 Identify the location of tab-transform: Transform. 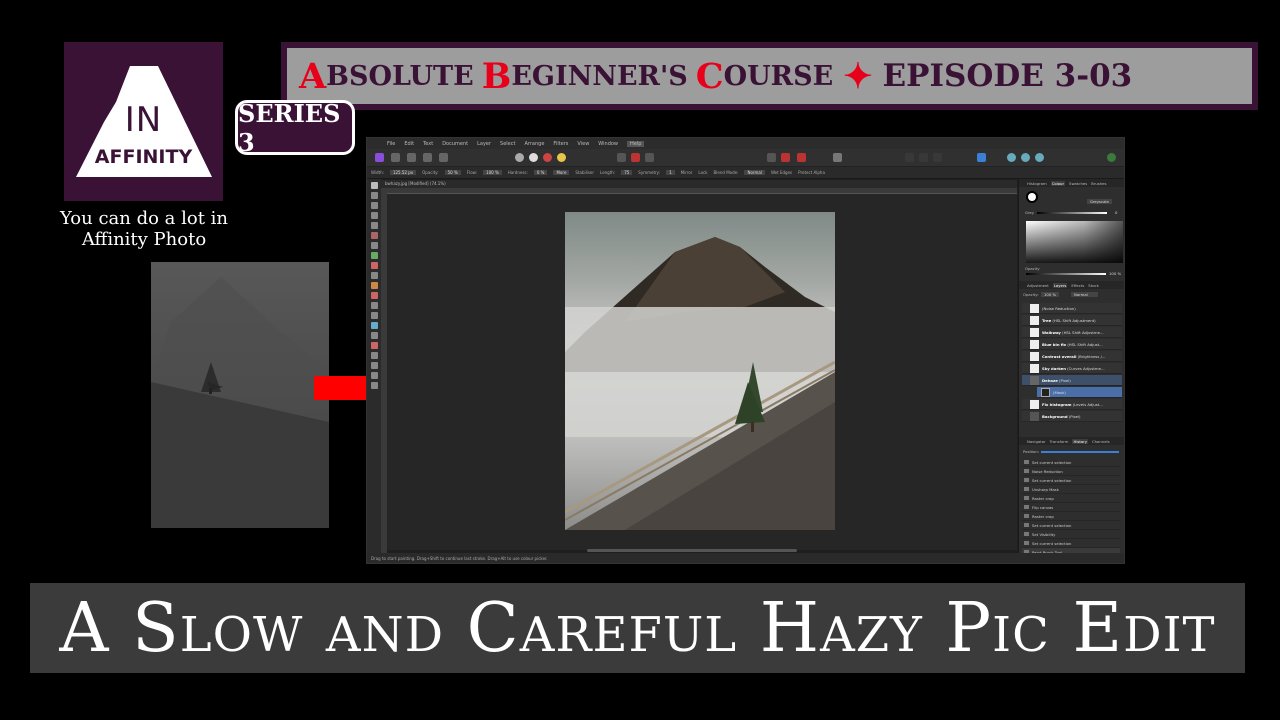
(1059, 441).